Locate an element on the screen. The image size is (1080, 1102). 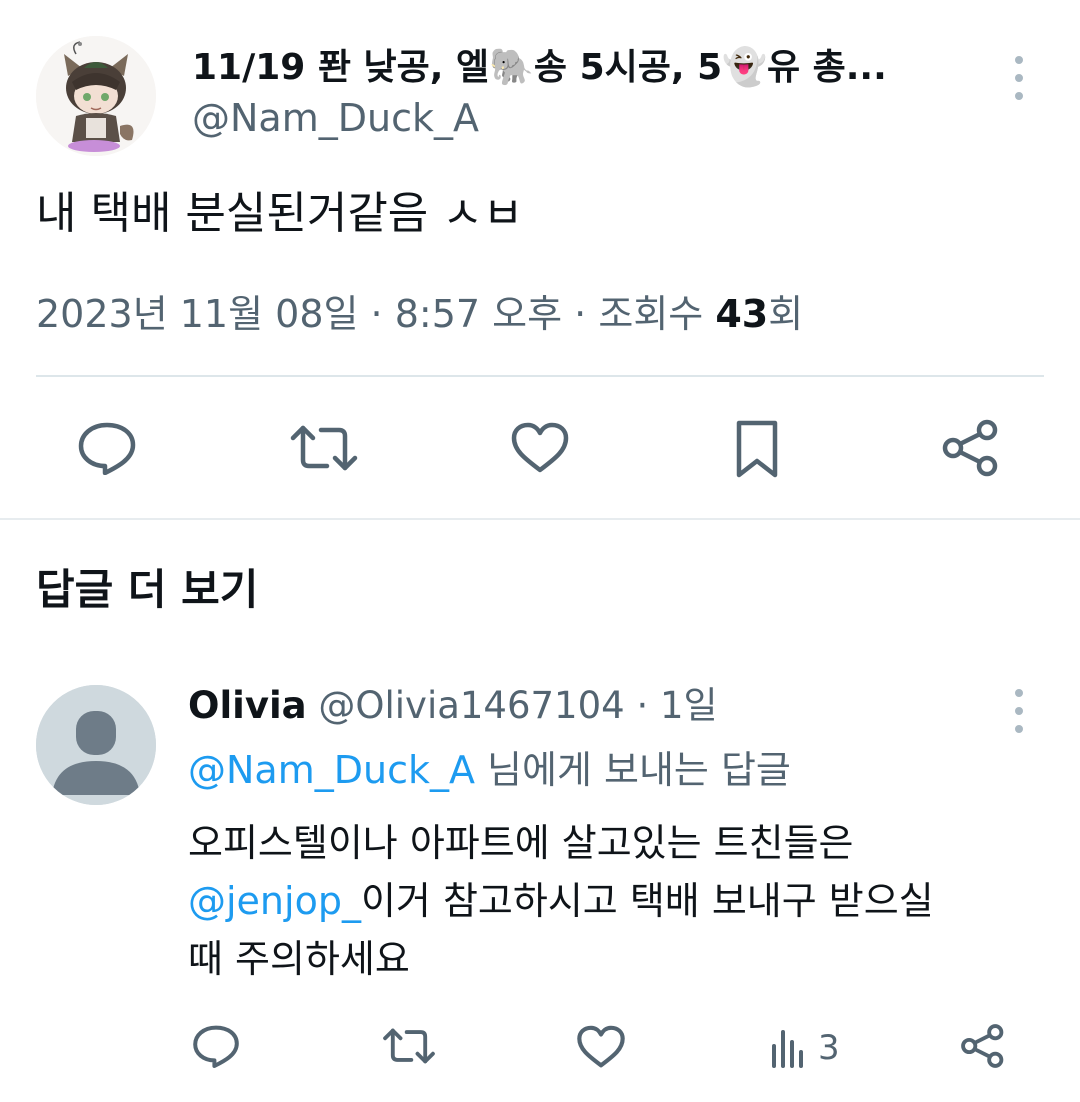
reply-button is located at coordinates (107, 448).